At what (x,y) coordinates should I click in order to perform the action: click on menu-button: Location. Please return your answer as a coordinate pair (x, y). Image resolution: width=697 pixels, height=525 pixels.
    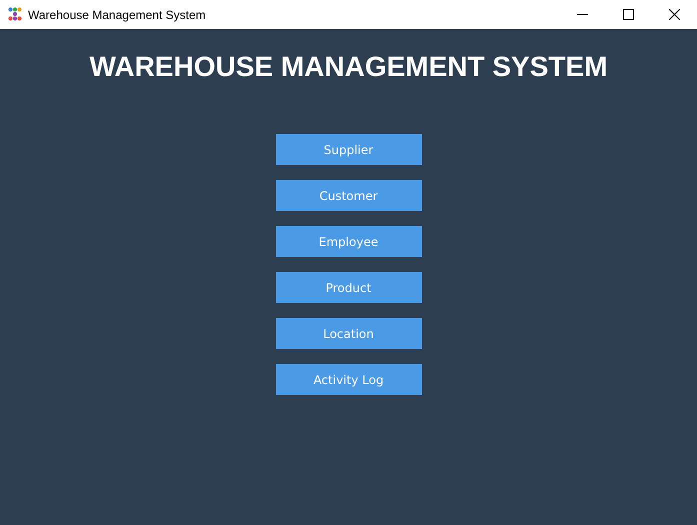
    Looking at the image, I should click on (349, 333).